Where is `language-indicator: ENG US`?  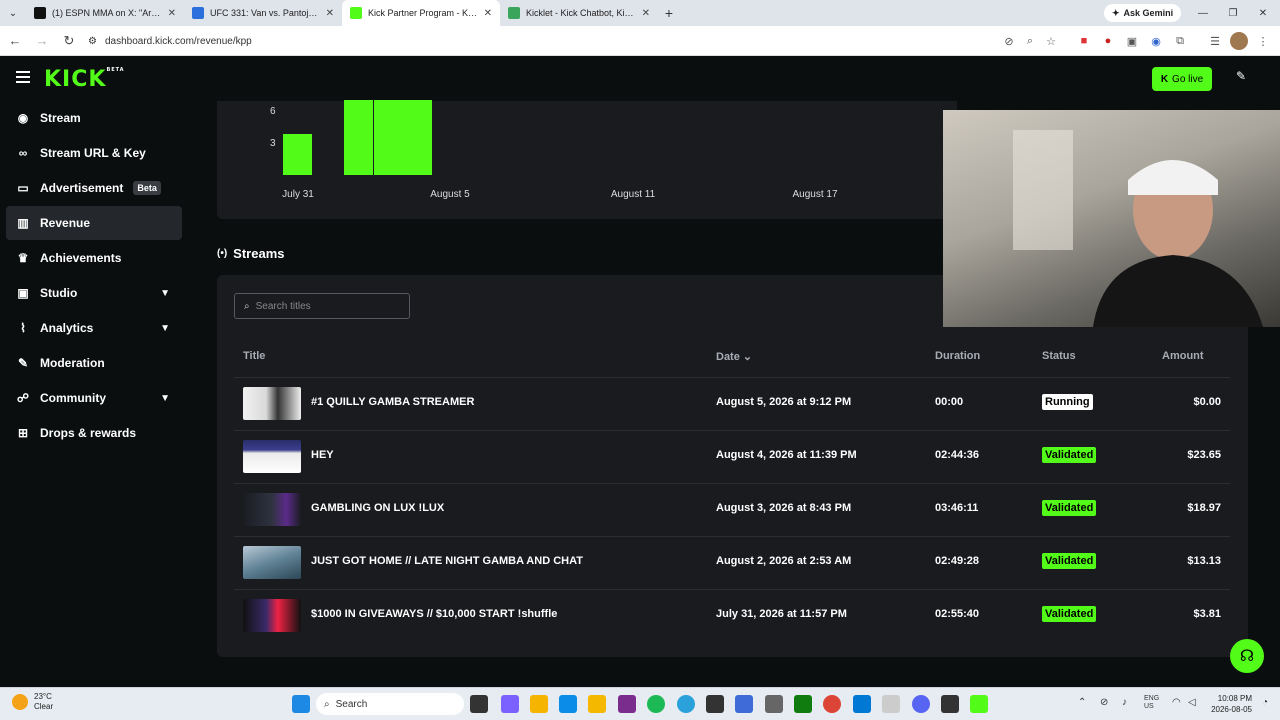
language-indicator: ENG US is located at coordinates (1151, 703).